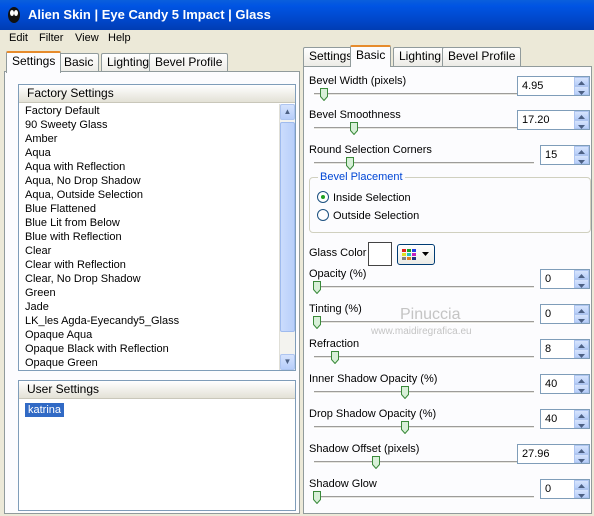 Image resolution: width=594 pixels, height=516 pixels. What do you see at coordinates (317, 322) in the screenshot?
I see `tinting-slider-thumb` at bounding box center [317, 322].